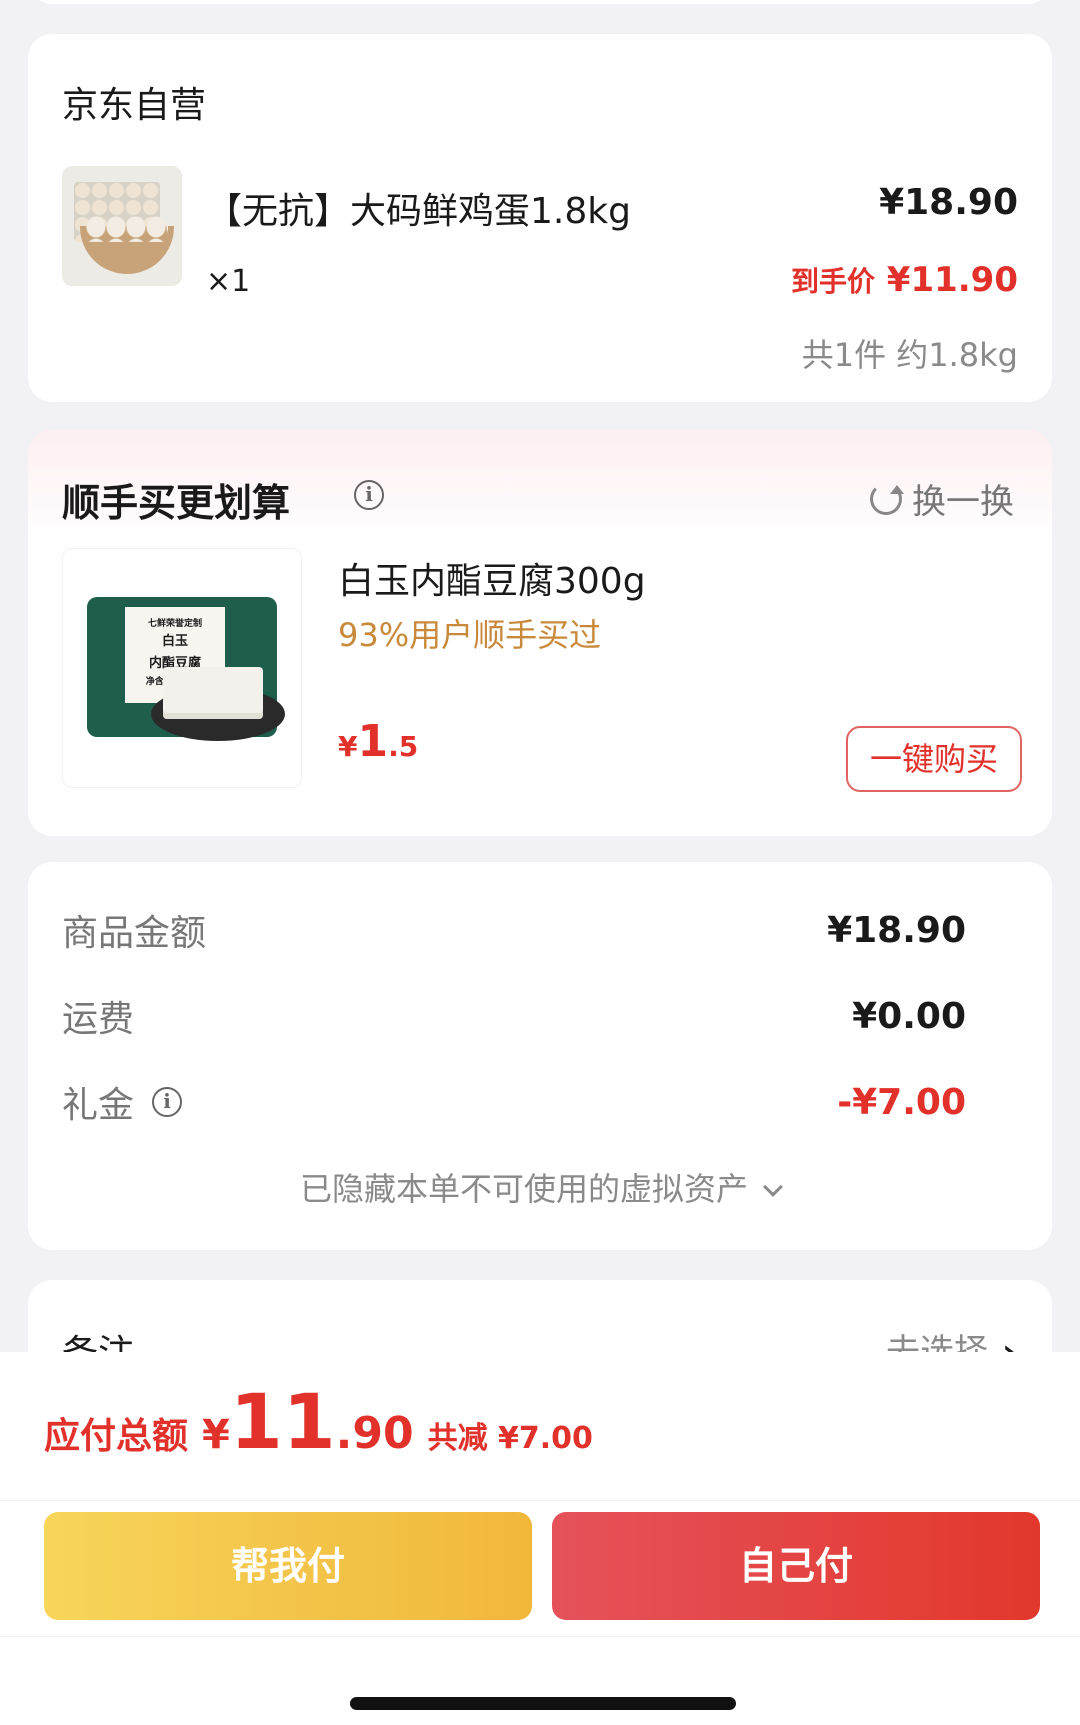 The width and height of the screenshot is (1080, 1725). I want to click on tofu-product-image: 七鲜荣誉定制 白玉 内酯豆腐 净含量:300克, so click(182, 668).